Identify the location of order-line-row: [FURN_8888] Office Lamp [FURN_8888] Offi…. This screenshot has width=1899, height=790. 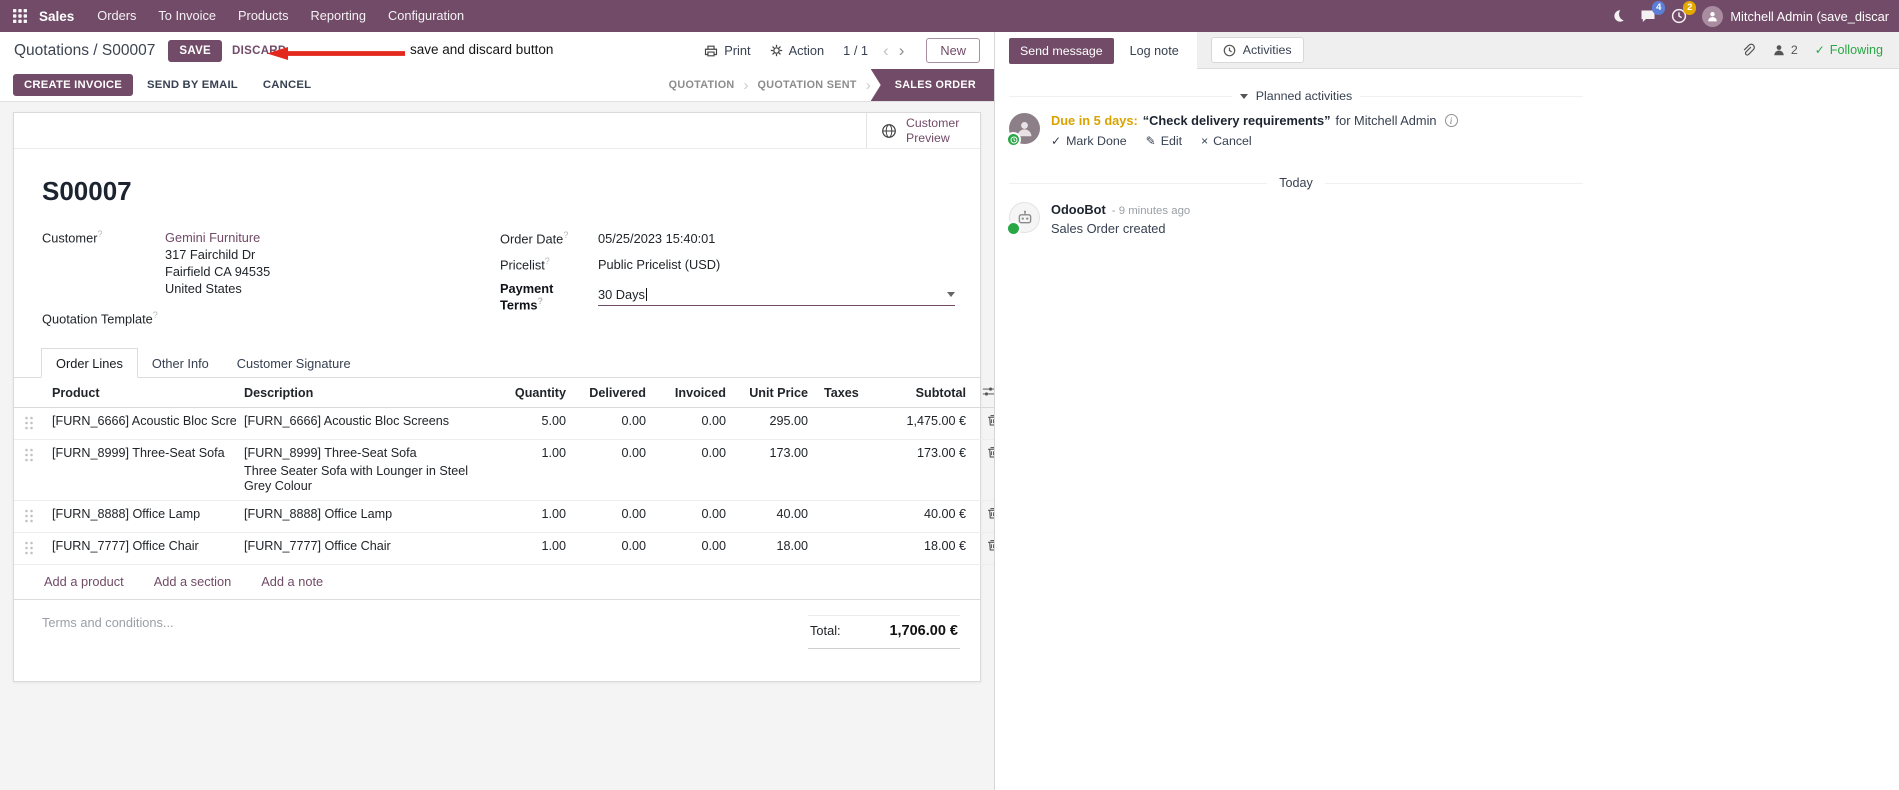
(504, 517).